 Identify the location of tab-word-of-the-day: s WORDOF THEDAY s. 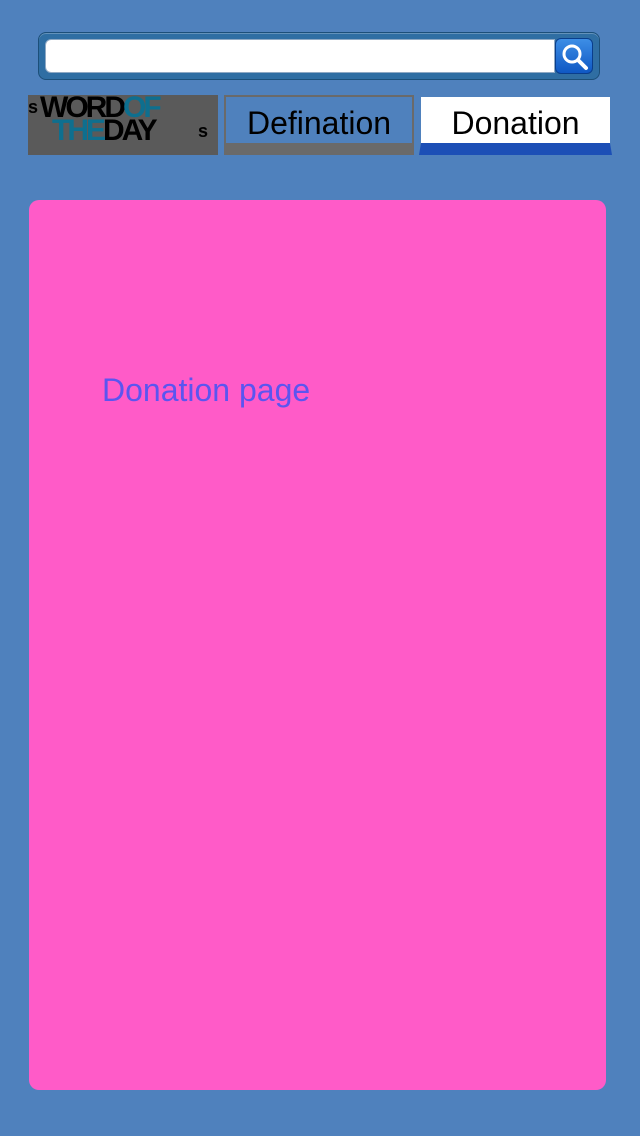
(123, 125).